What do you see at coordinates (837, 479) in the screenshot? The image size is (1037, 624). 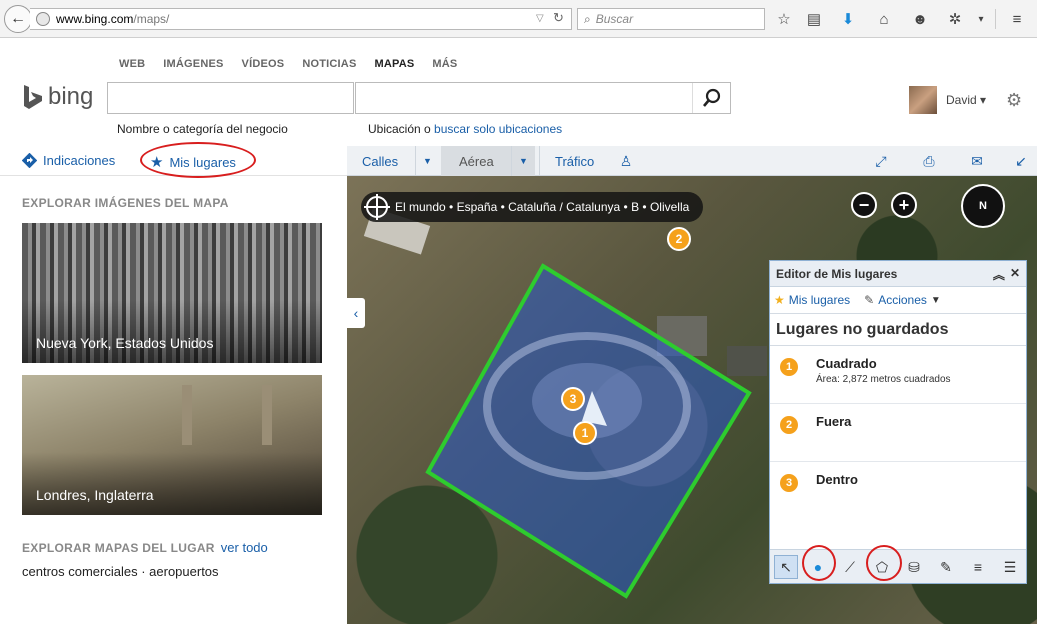 I see `place-name: Dentro` at bounding box center [837, 479].